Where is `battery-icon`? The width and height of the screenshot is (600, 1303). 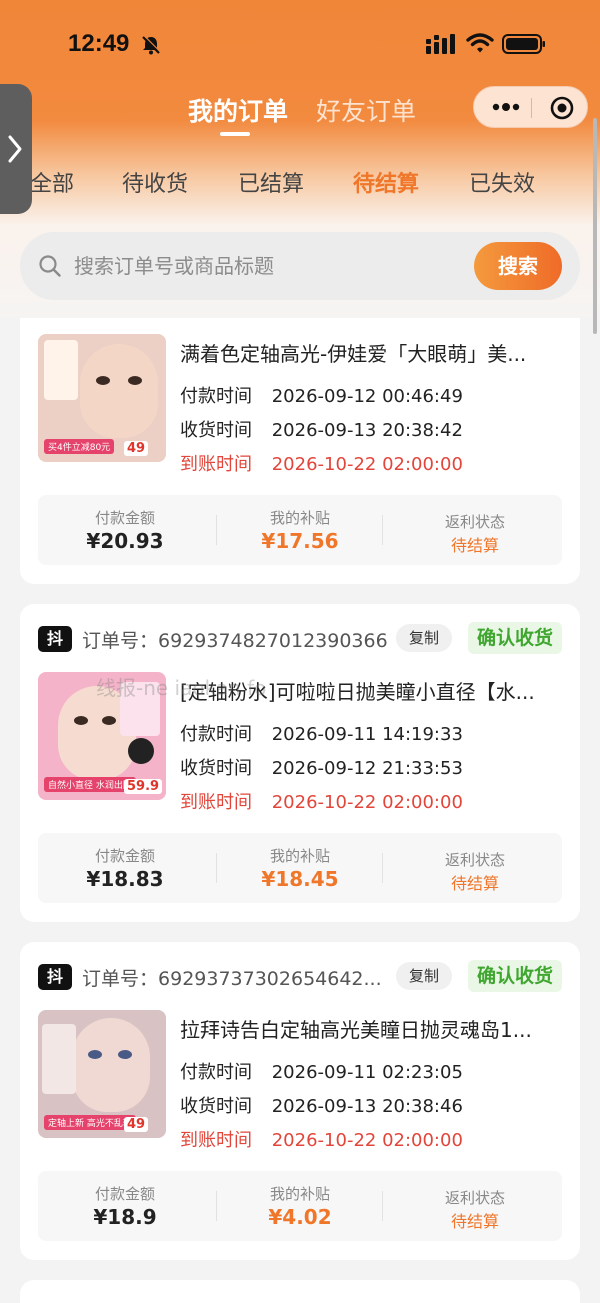
battery-icon is located at coordinates (523, 44).